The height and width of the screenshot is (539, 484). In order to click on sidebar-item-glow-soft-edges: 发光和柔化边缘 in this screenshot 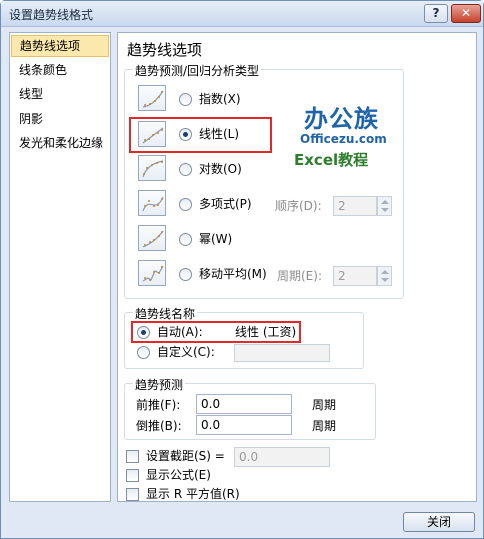, I will do `click(60, 144)`.